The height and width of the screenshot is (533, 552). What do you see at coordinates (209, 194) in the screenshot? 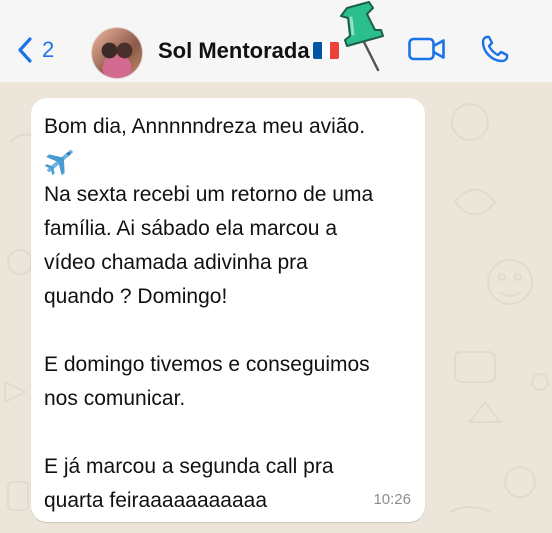
I see `message-line: Na sexta recebi um retorno de uma` at bounding box center [209, 194].